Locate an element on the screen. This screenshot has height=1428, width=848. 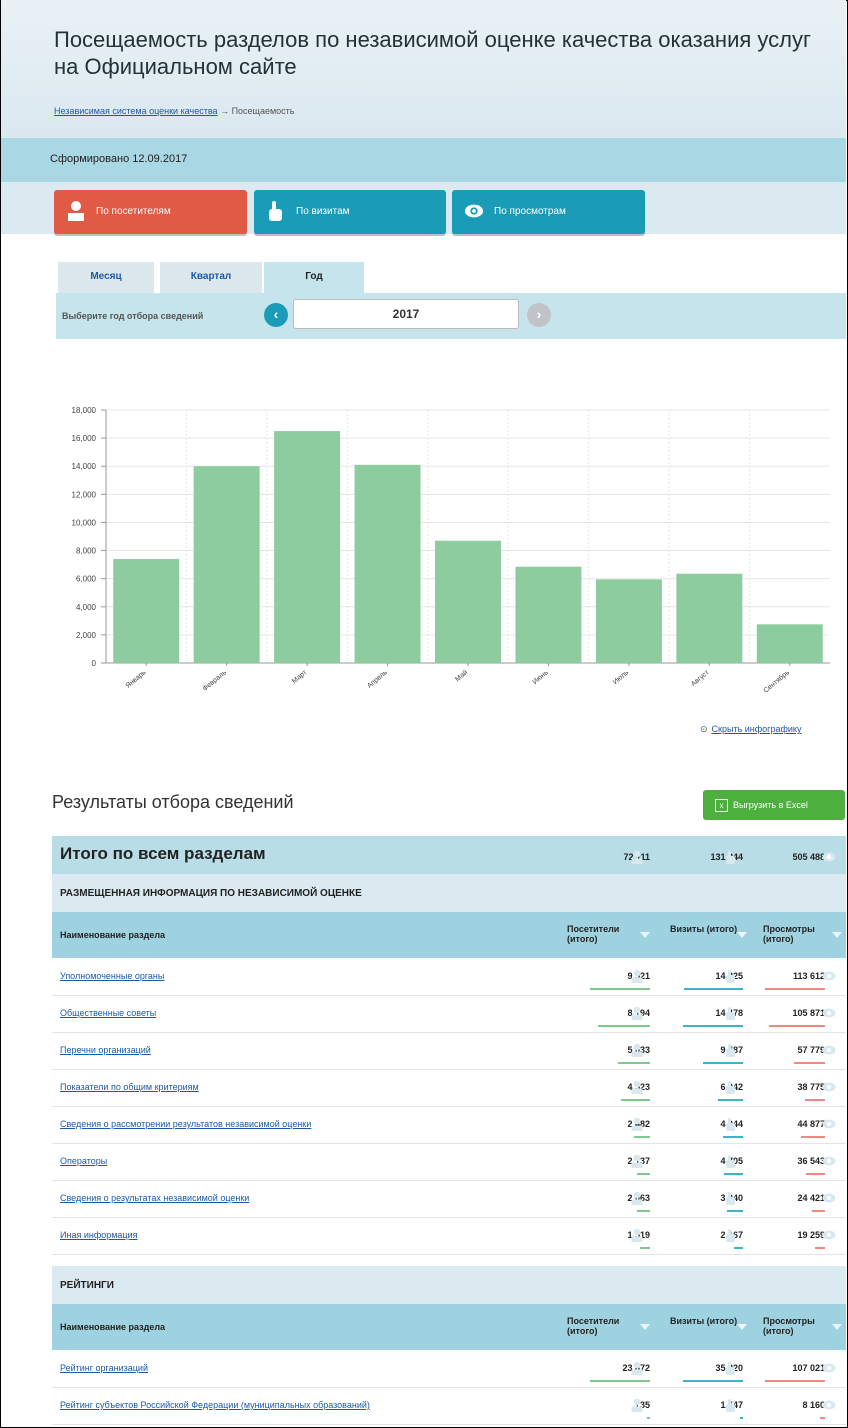
x-tick-label: Январь is located at coordinates (136, 679).